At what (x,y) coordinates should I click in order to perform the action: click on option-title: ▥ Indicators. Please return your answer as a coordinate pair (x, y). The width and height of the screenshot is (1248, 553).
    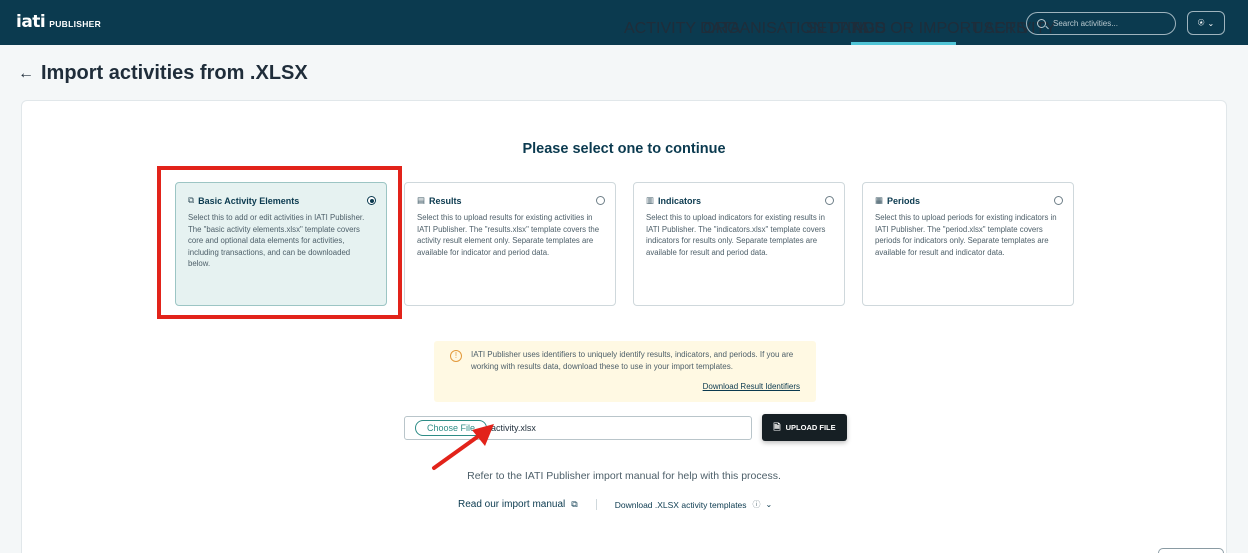
    Looking at the image, I should click on (739, 200).